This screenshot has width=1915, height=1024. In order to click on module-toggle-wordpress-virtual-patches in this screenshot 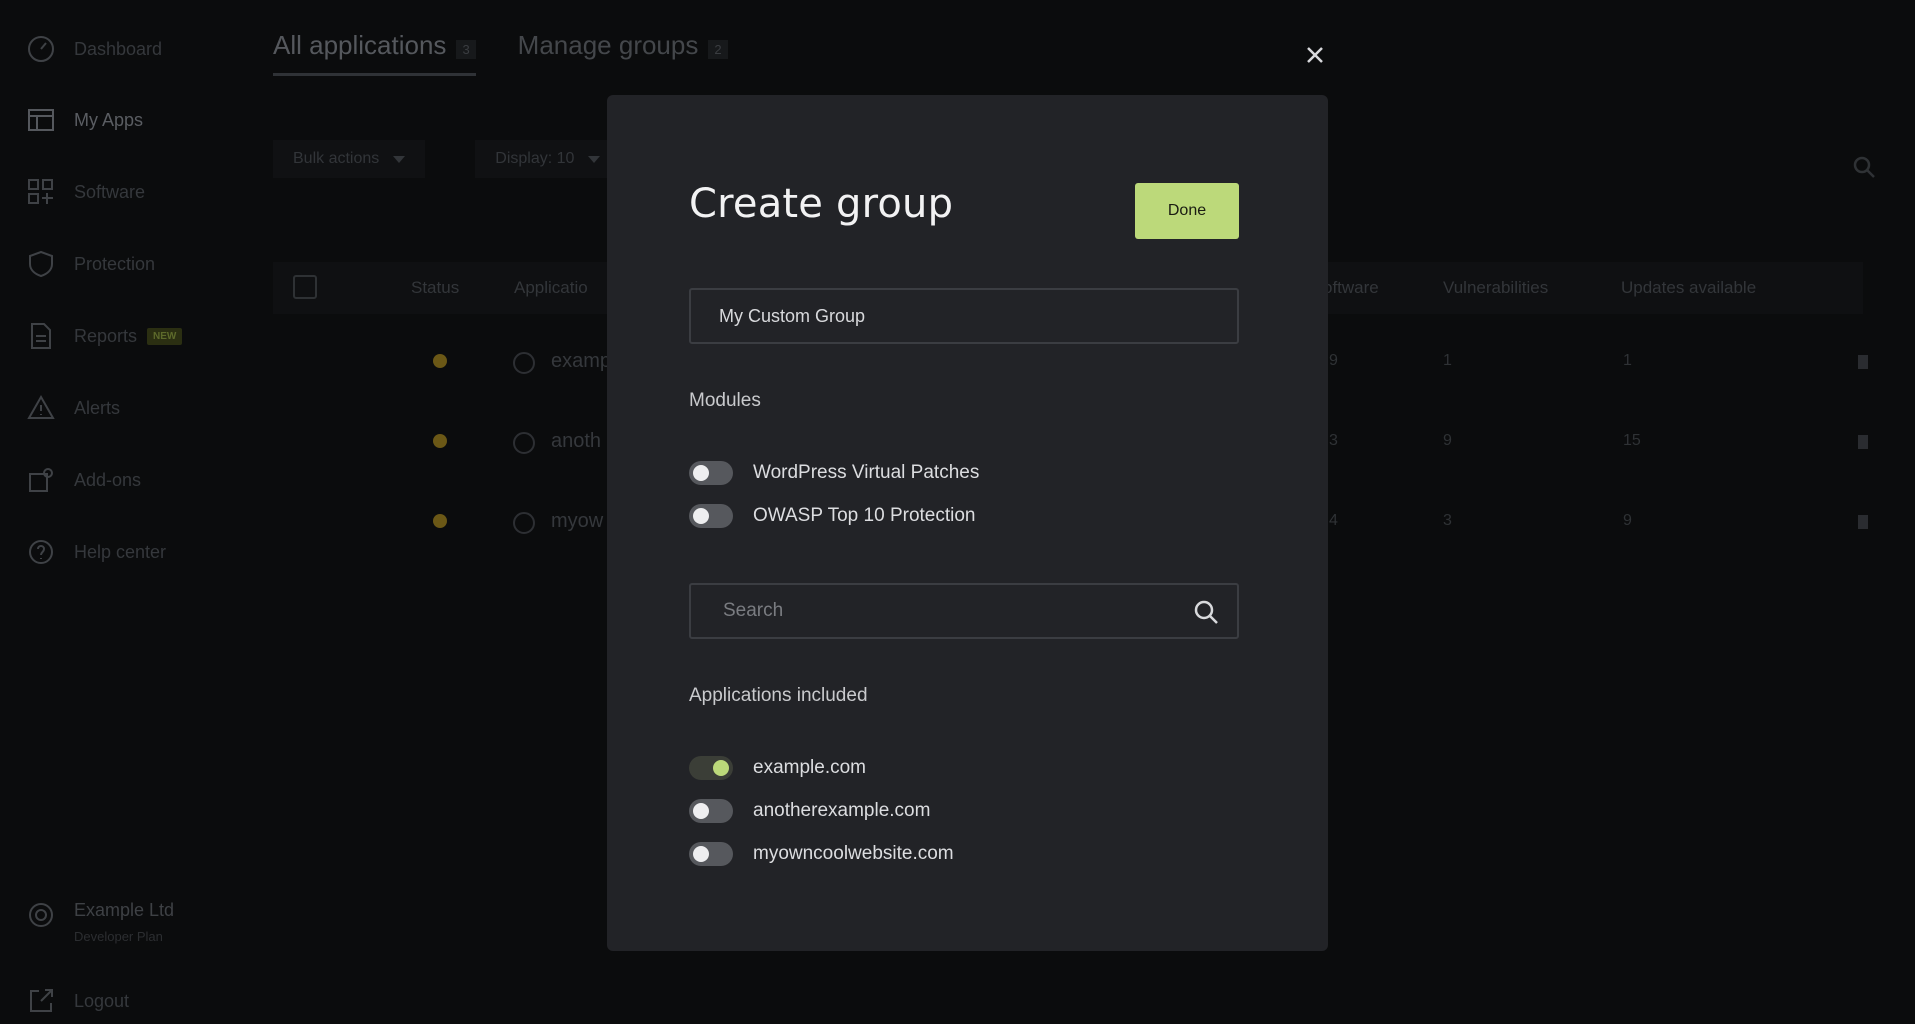, I will do `click(711, 473)`.